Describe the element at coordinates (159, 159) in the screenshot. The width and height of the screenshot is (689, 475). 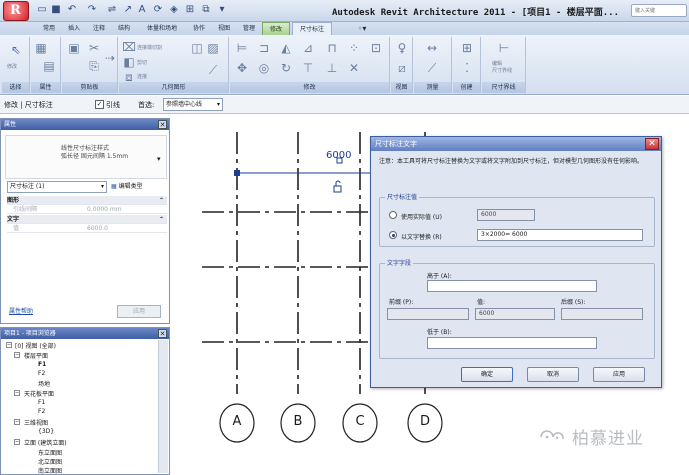
I see `type-dropdown-icon: ▾` at that location.